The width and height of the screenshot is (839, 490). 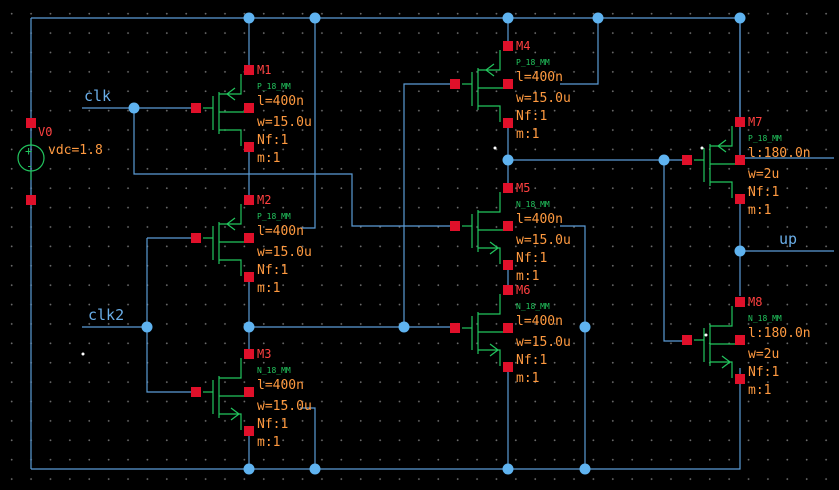 What do you see at coordinates (264, 354) in the screenshot?
I see `device-name: M3` at bounding box center [264, 354].